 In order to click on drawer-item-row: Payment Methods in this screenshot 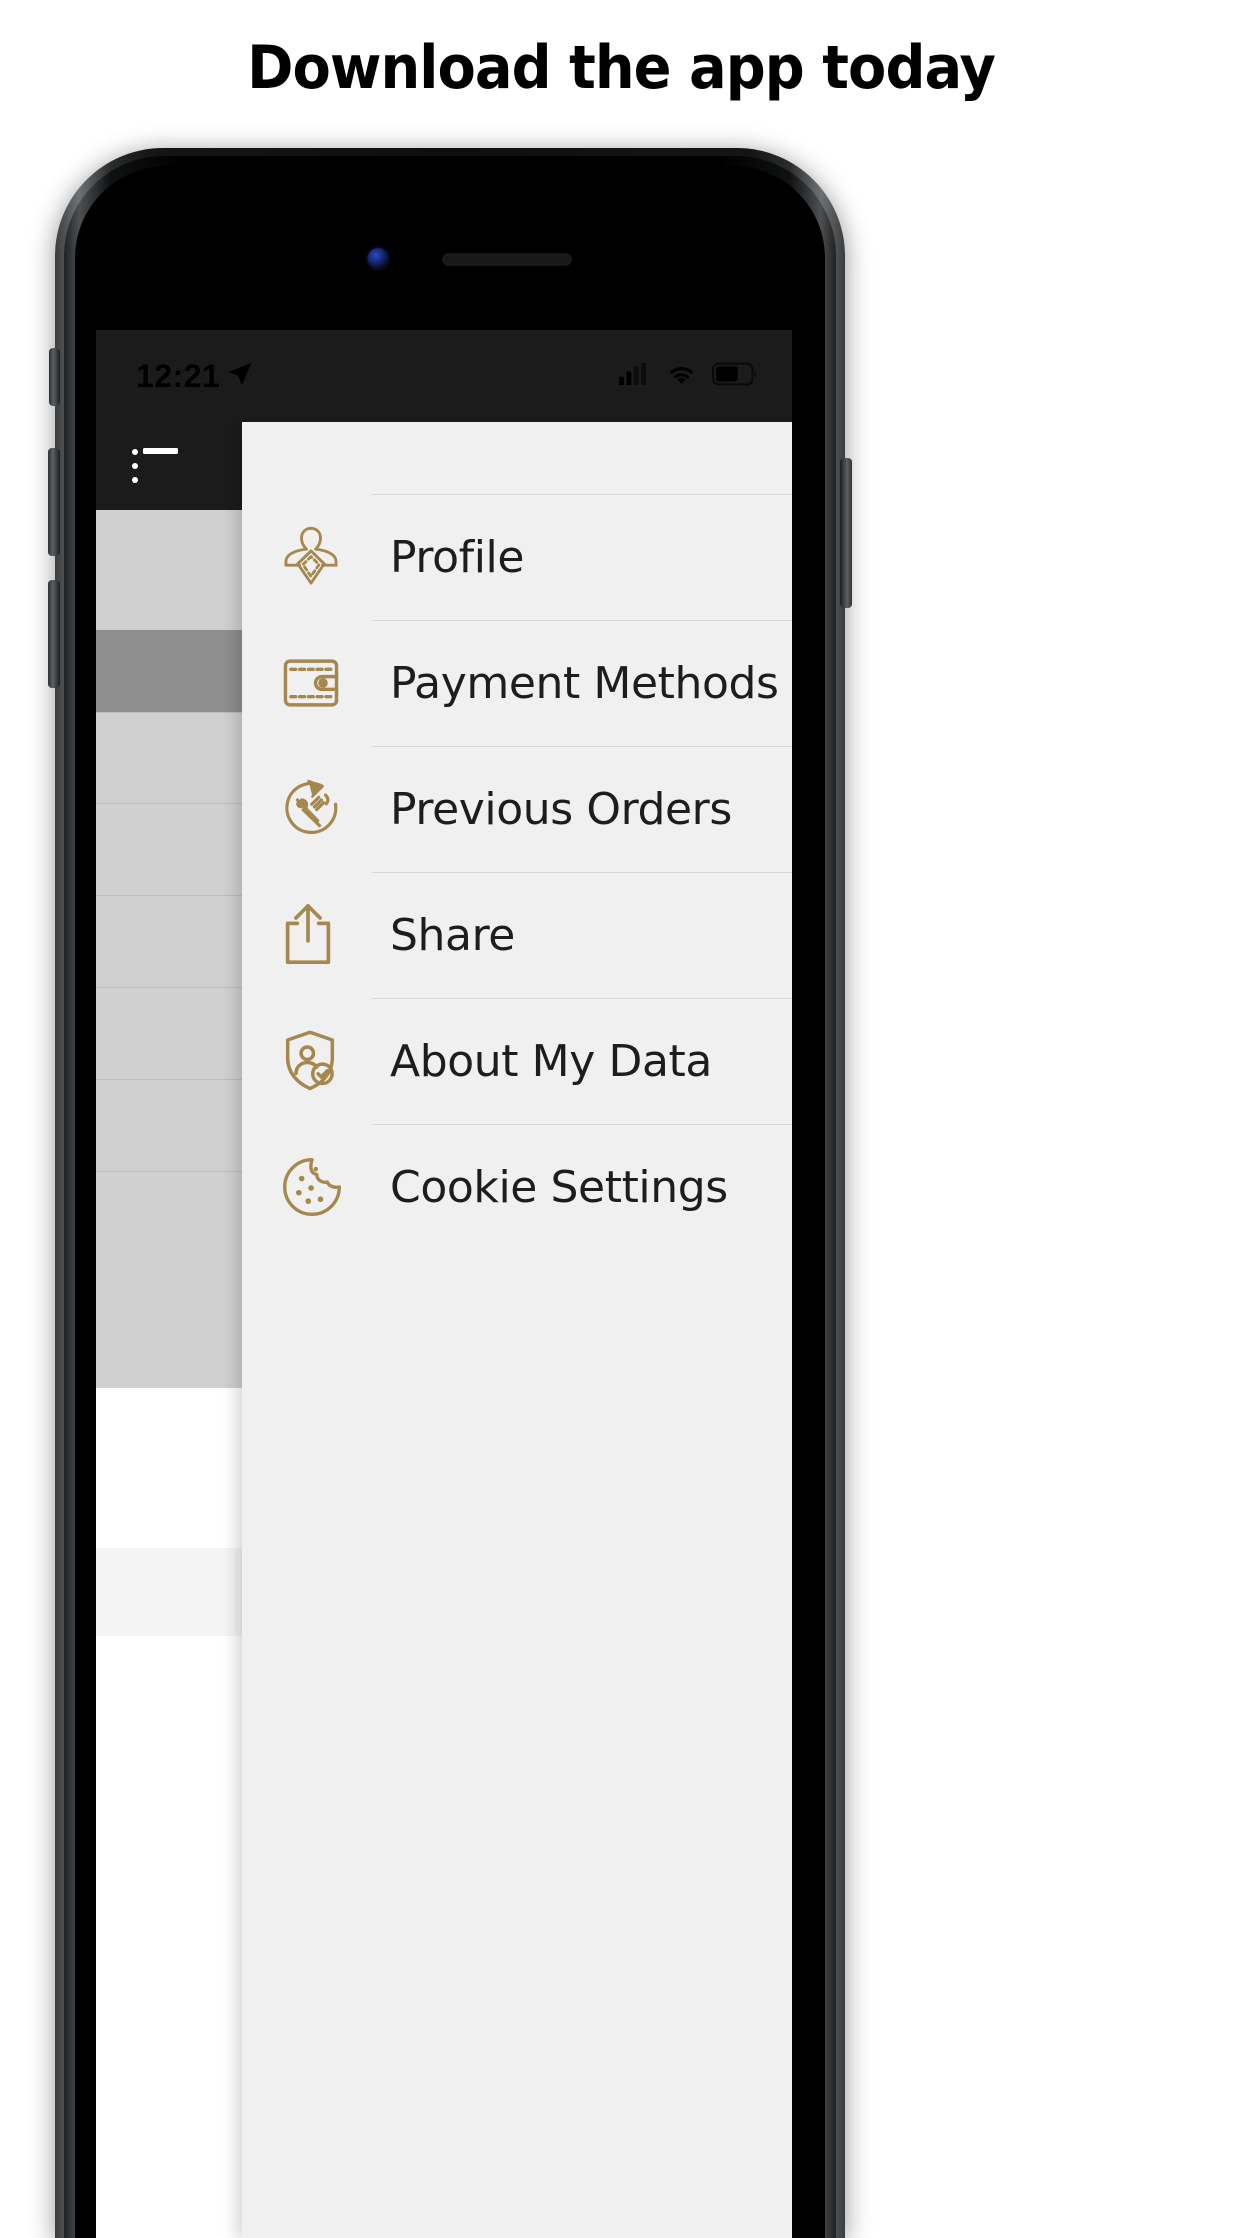, I will do `click(582, 683)`.